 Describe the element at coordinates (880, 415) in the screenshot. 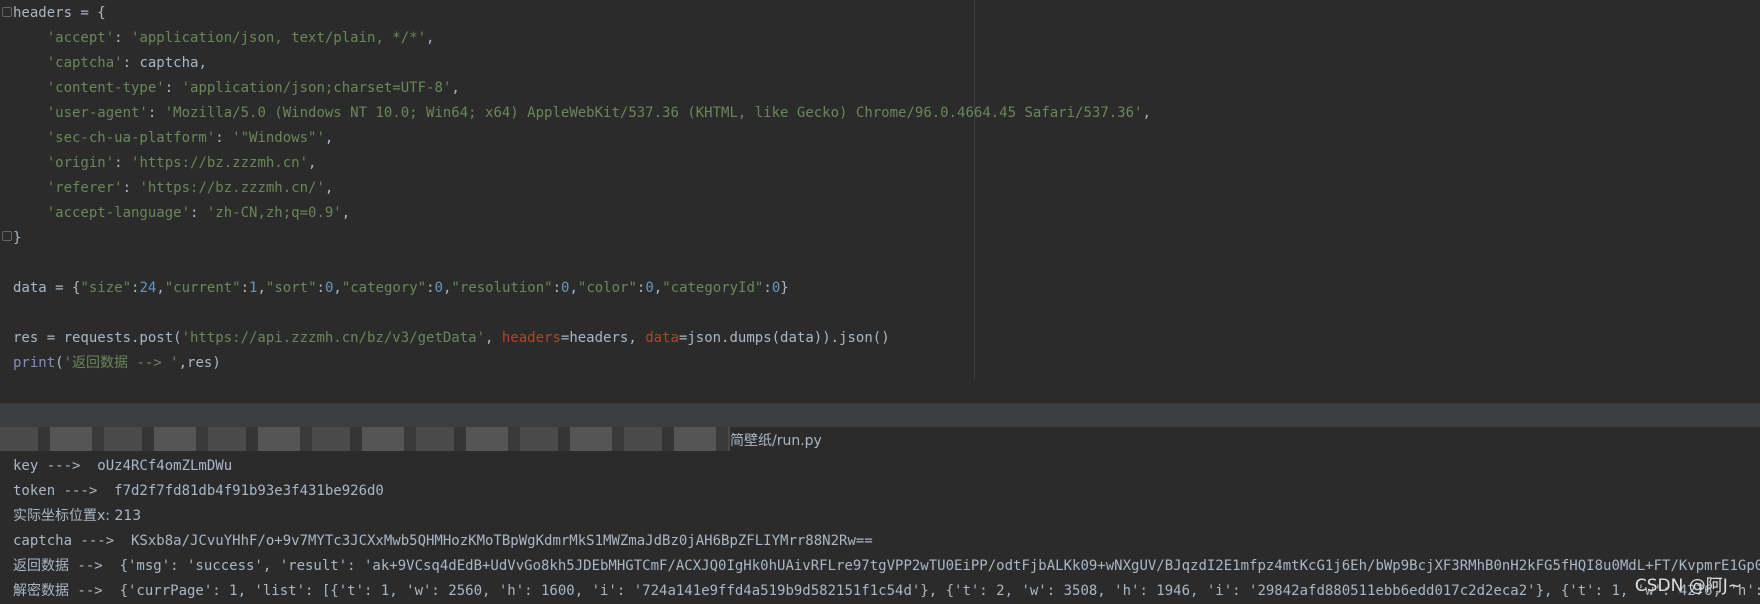

I see `panel-divider` at that location.